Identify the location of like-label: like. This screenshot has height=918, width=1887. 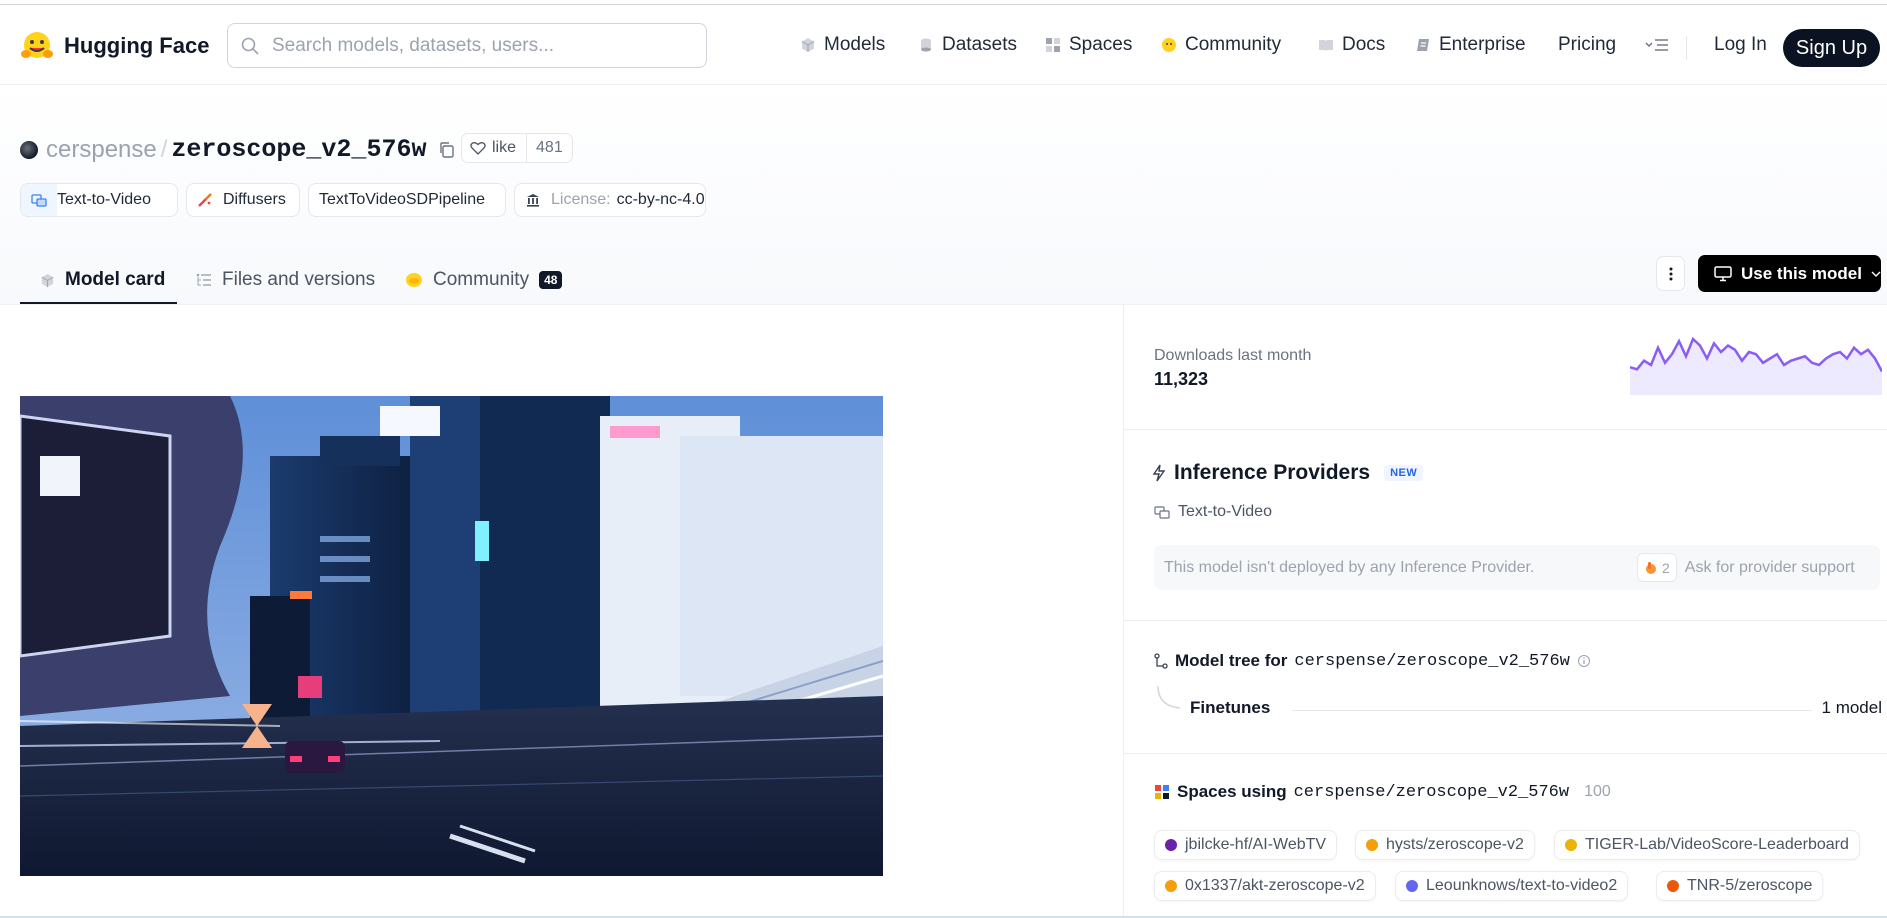
(504, 147).